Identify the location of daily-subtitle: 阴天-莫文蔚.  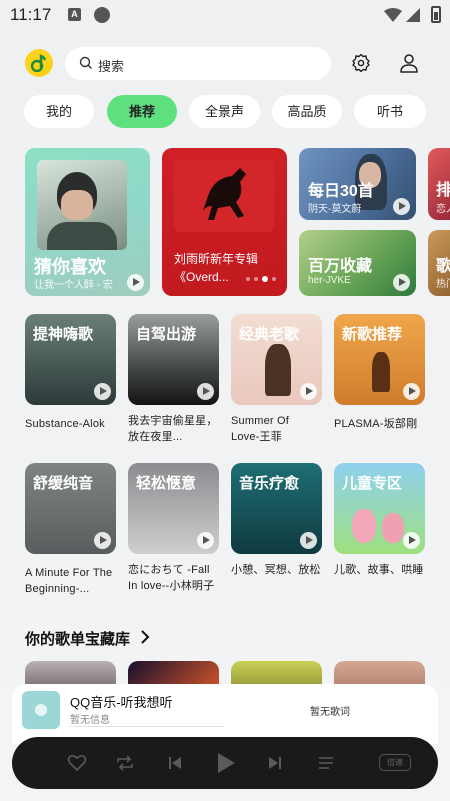
(335, 209).